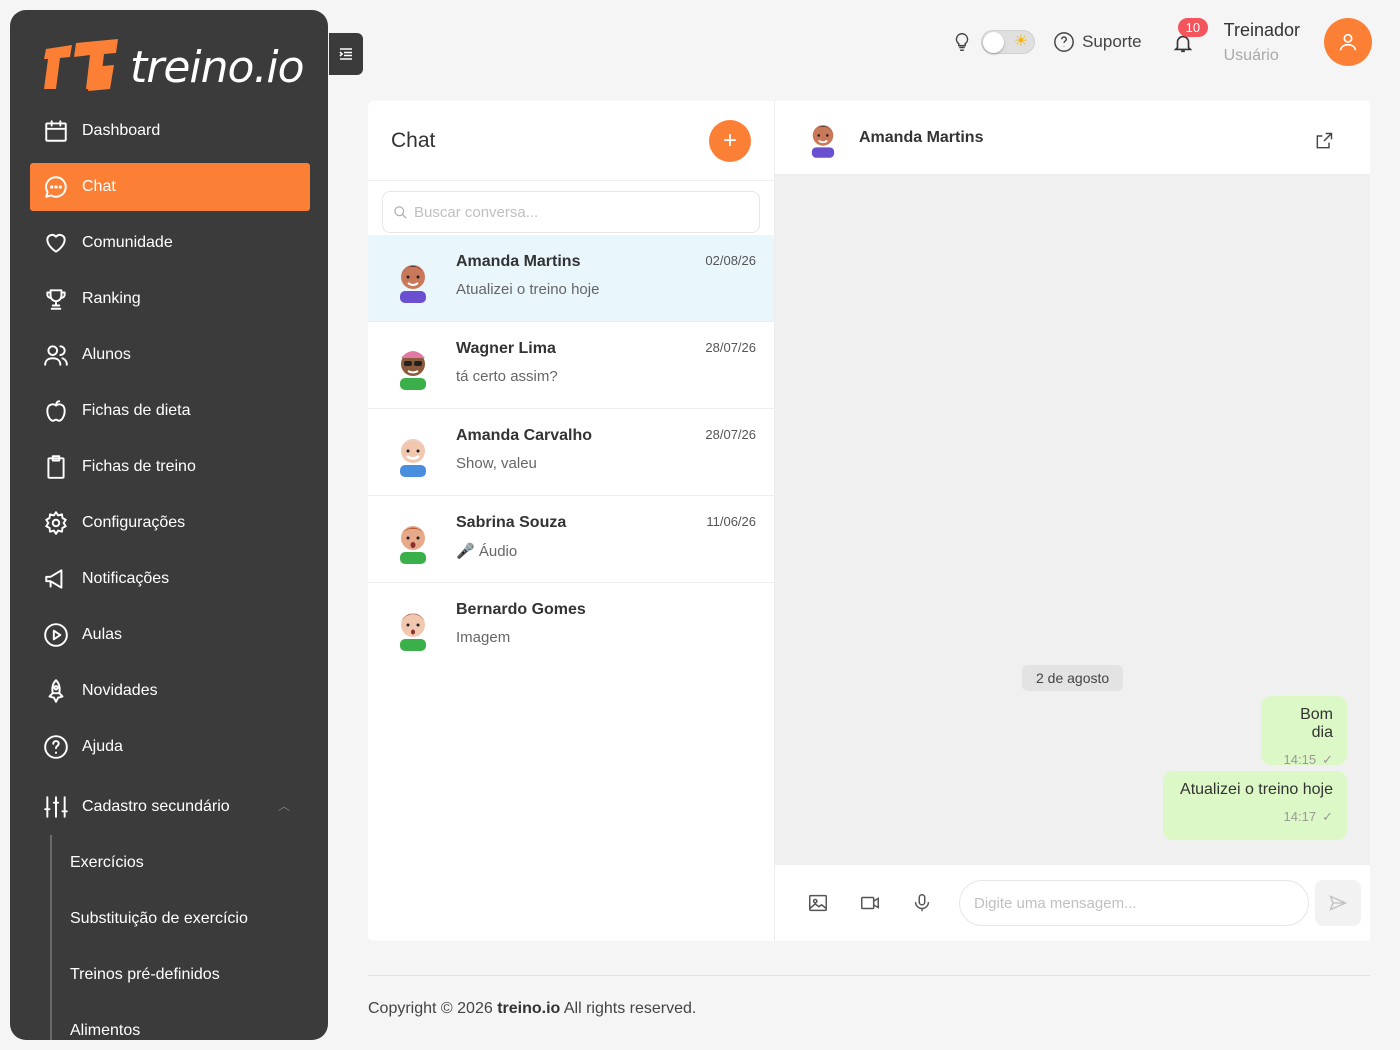 The image size is (1400, 1050). Describe the element at coordinates (483, 637) in the screenshot. I see `conversation-preview: Imagem` at that location.